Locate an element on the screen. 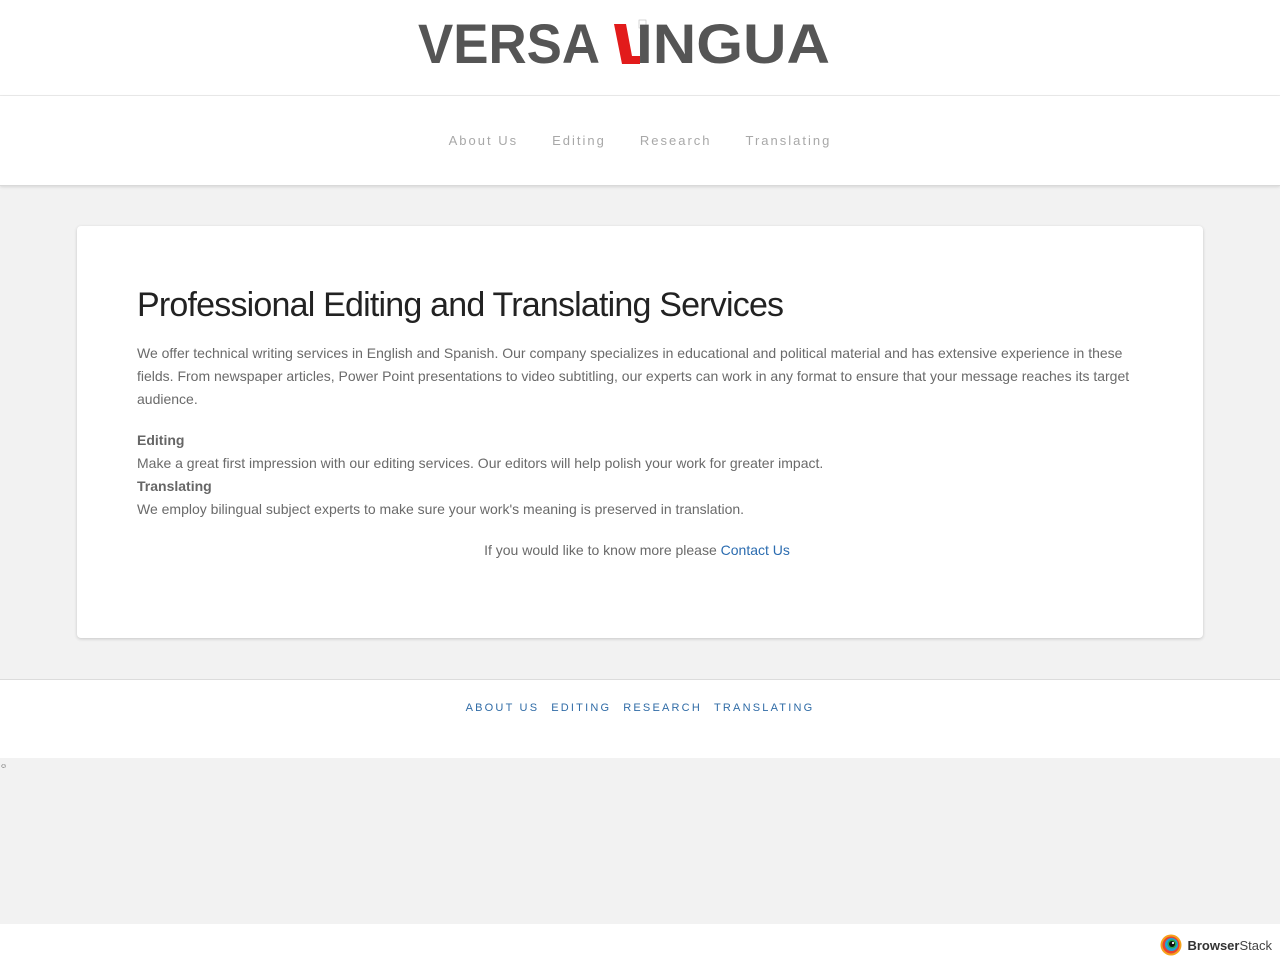  logo-text-left: VERSA is located at coordinates (509, 44).